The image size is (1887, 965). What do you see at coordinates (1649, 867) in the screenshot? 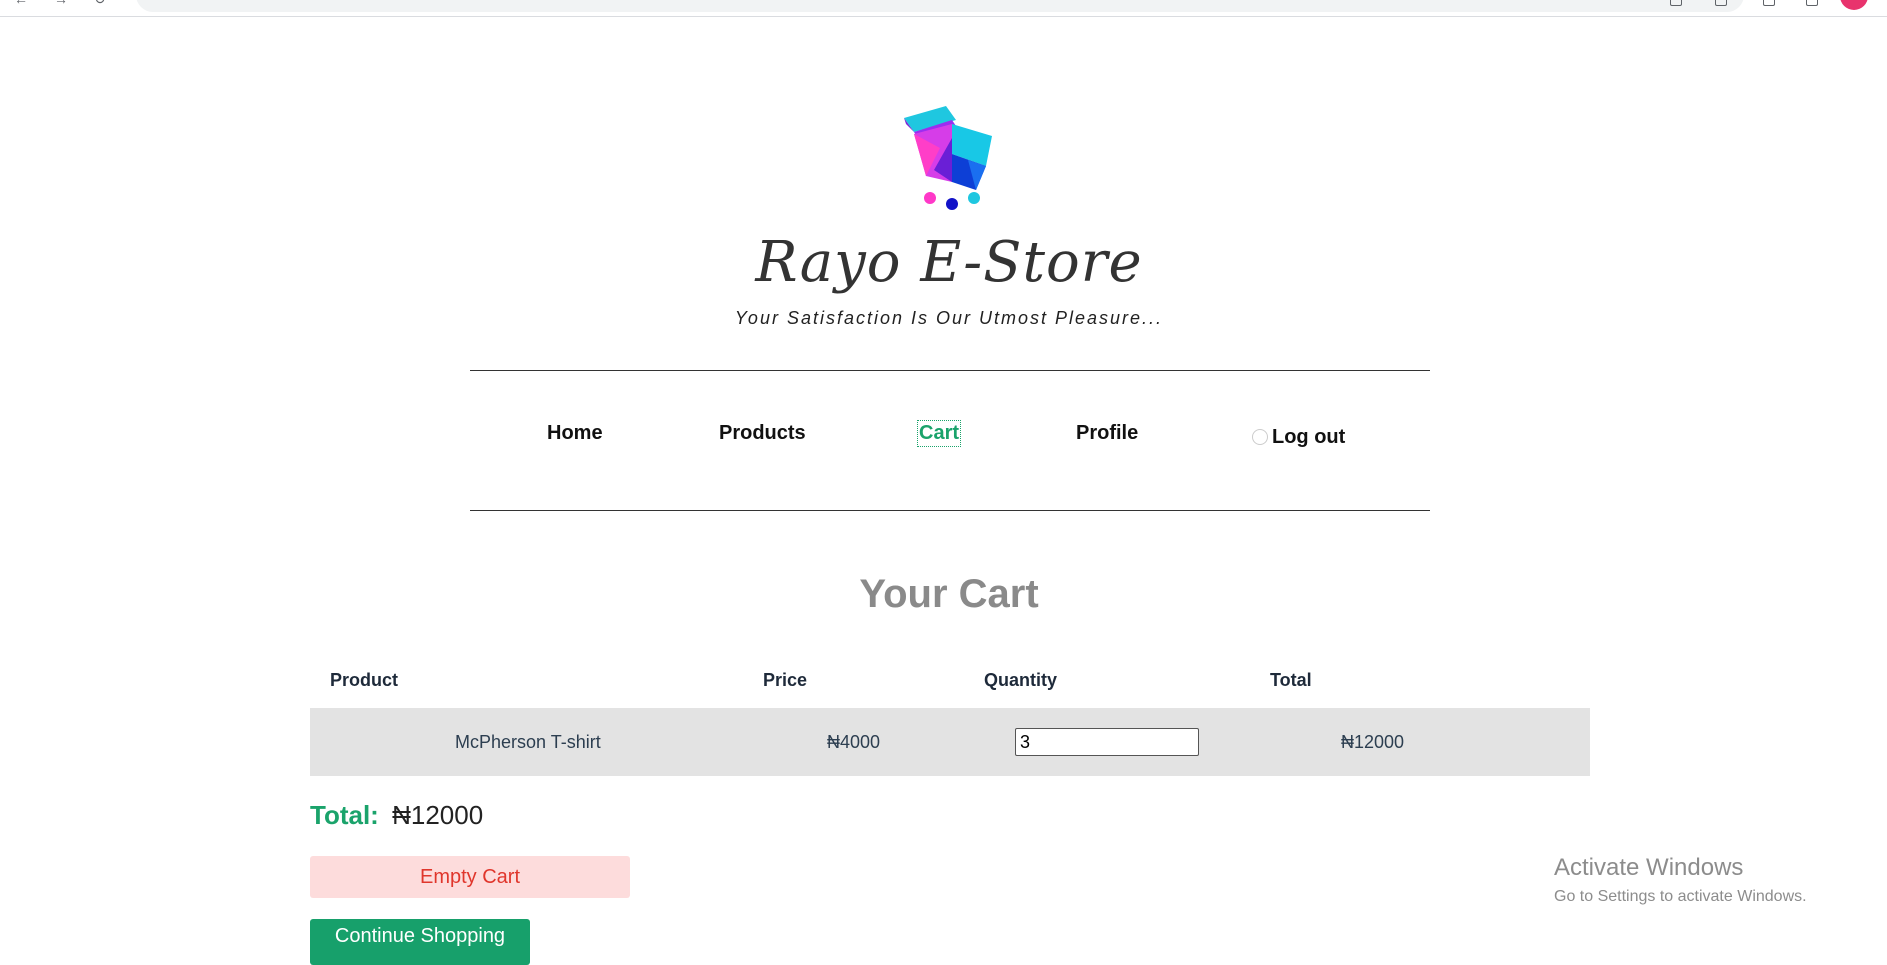
I see `watermark-title: Activate Windows` at bounding box center [1649, 867].